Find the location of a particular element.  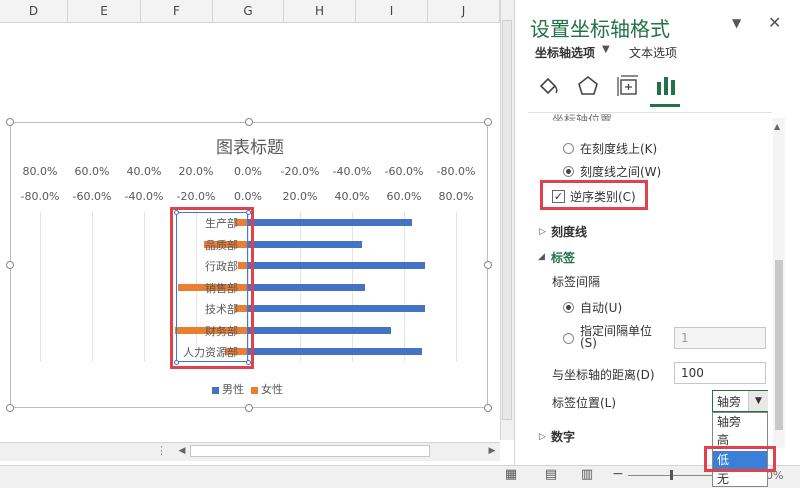

option-next-to-axis: 轴旁 is located at coordinates (740, 422).